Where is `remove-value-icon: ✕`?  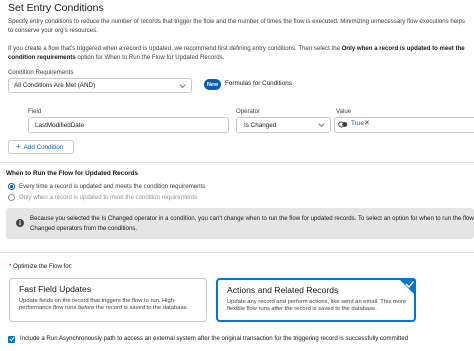 remove-value-icon: ✕ is located at coordinates (367, 123).